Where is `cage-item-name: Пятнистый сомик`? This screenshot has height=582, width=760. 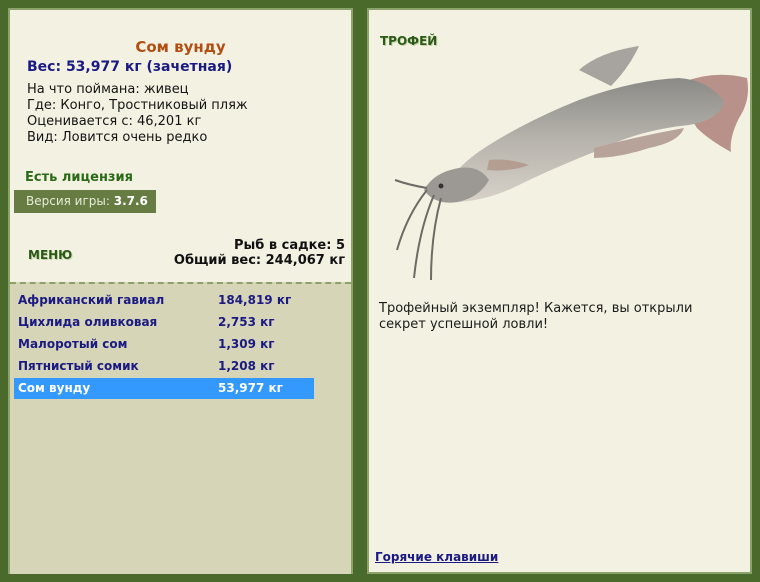 cage-item-name: Пятнистый сомик is located at coordinates (78, 366).